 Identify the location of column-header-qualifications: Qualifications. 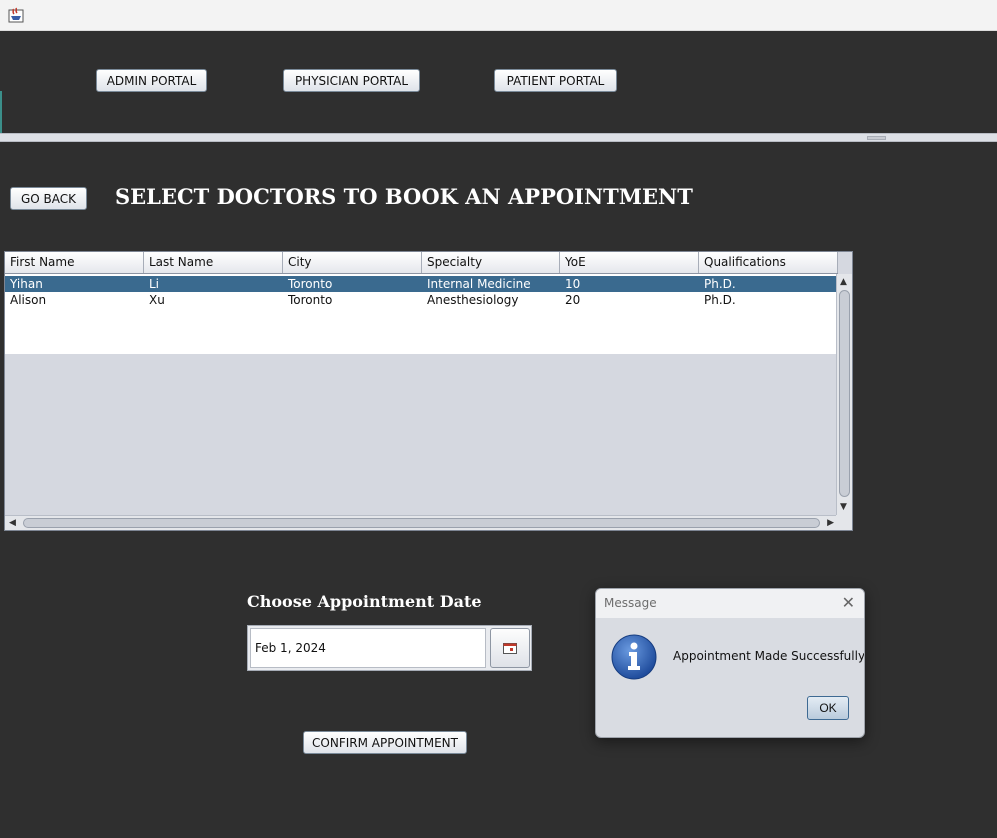
(768, 262).